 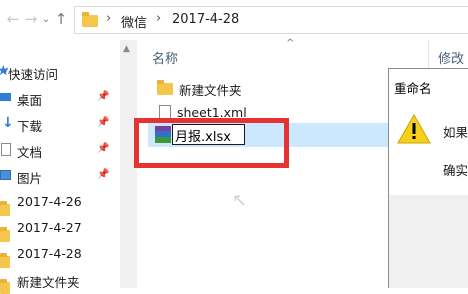 I want to click on nav-item-folder: 2017-4-26, so click(x=59, y=203).